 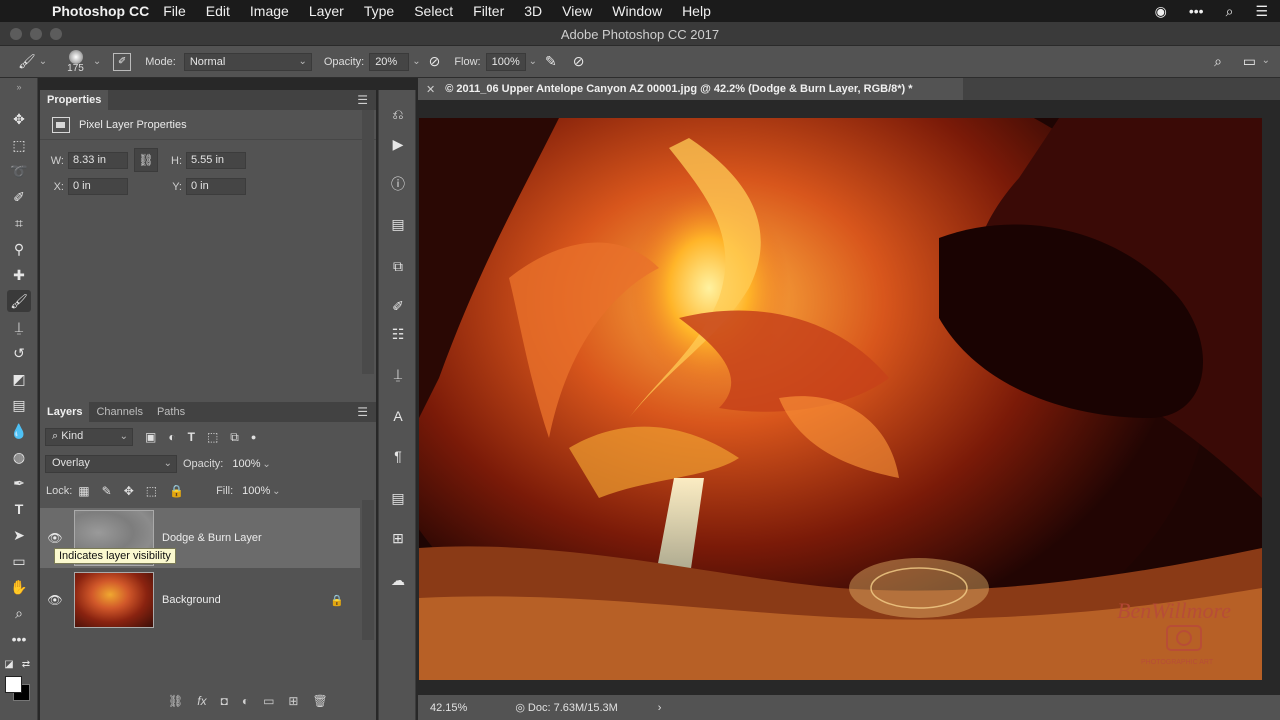 I want to click on x-input: 0 in, so click(x=98, y=186).